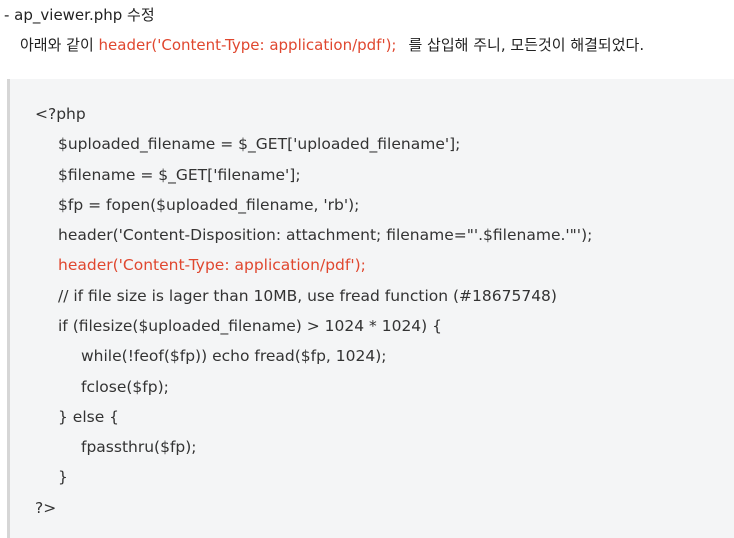 This screenshot has height=538, width=734. What do you see at coordinates (89, 417) in the screenshot?
I see `code-line: } else {` at bounding box center [89, 417].